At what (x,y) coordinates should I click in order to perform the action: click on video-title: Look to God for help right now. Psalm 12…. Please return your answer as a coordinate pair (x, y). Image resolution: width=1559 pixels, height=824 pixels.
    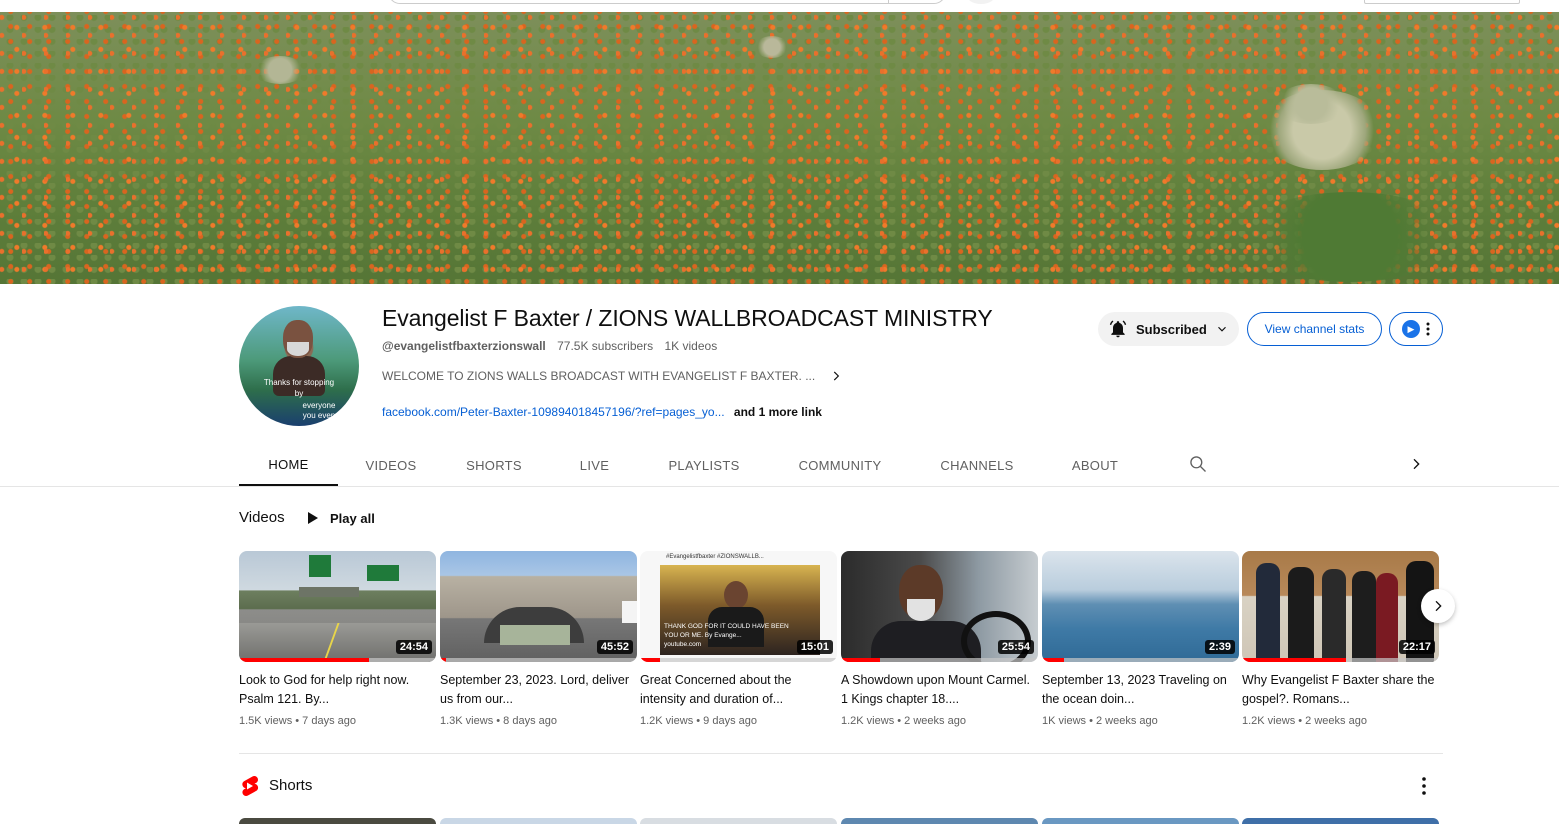
    Looking at the image, I should click on (337, 690).